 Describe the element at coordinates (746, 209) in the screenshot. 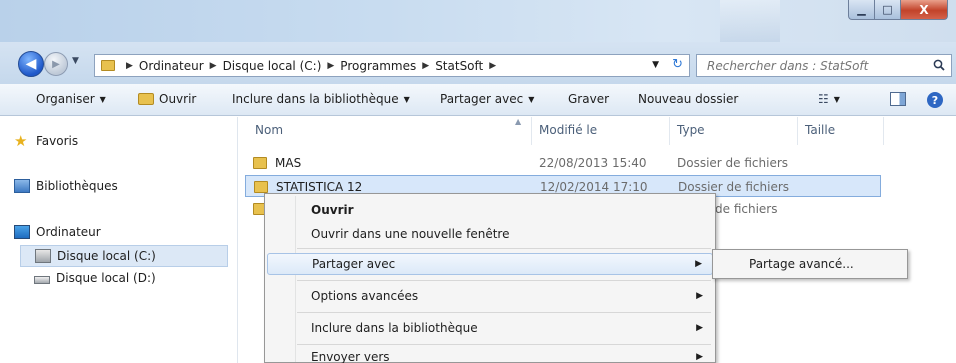

I see `file-type: de fichiers` at that location.